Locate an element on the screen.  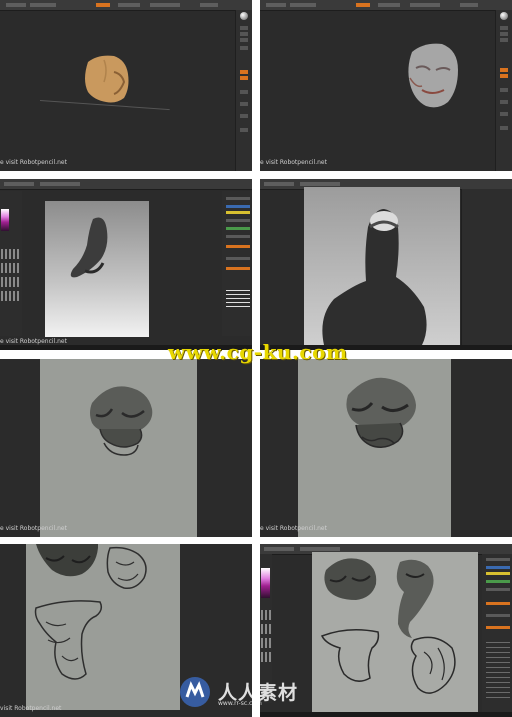
gray-head-model is located at coordinates (433, 75).